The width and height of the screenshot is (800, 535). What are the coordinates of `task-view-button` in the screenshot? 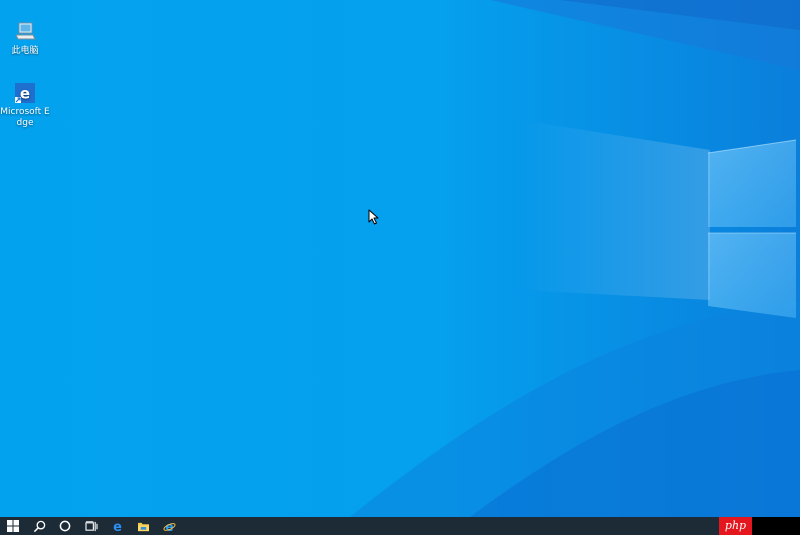 It's located at (91, 526).